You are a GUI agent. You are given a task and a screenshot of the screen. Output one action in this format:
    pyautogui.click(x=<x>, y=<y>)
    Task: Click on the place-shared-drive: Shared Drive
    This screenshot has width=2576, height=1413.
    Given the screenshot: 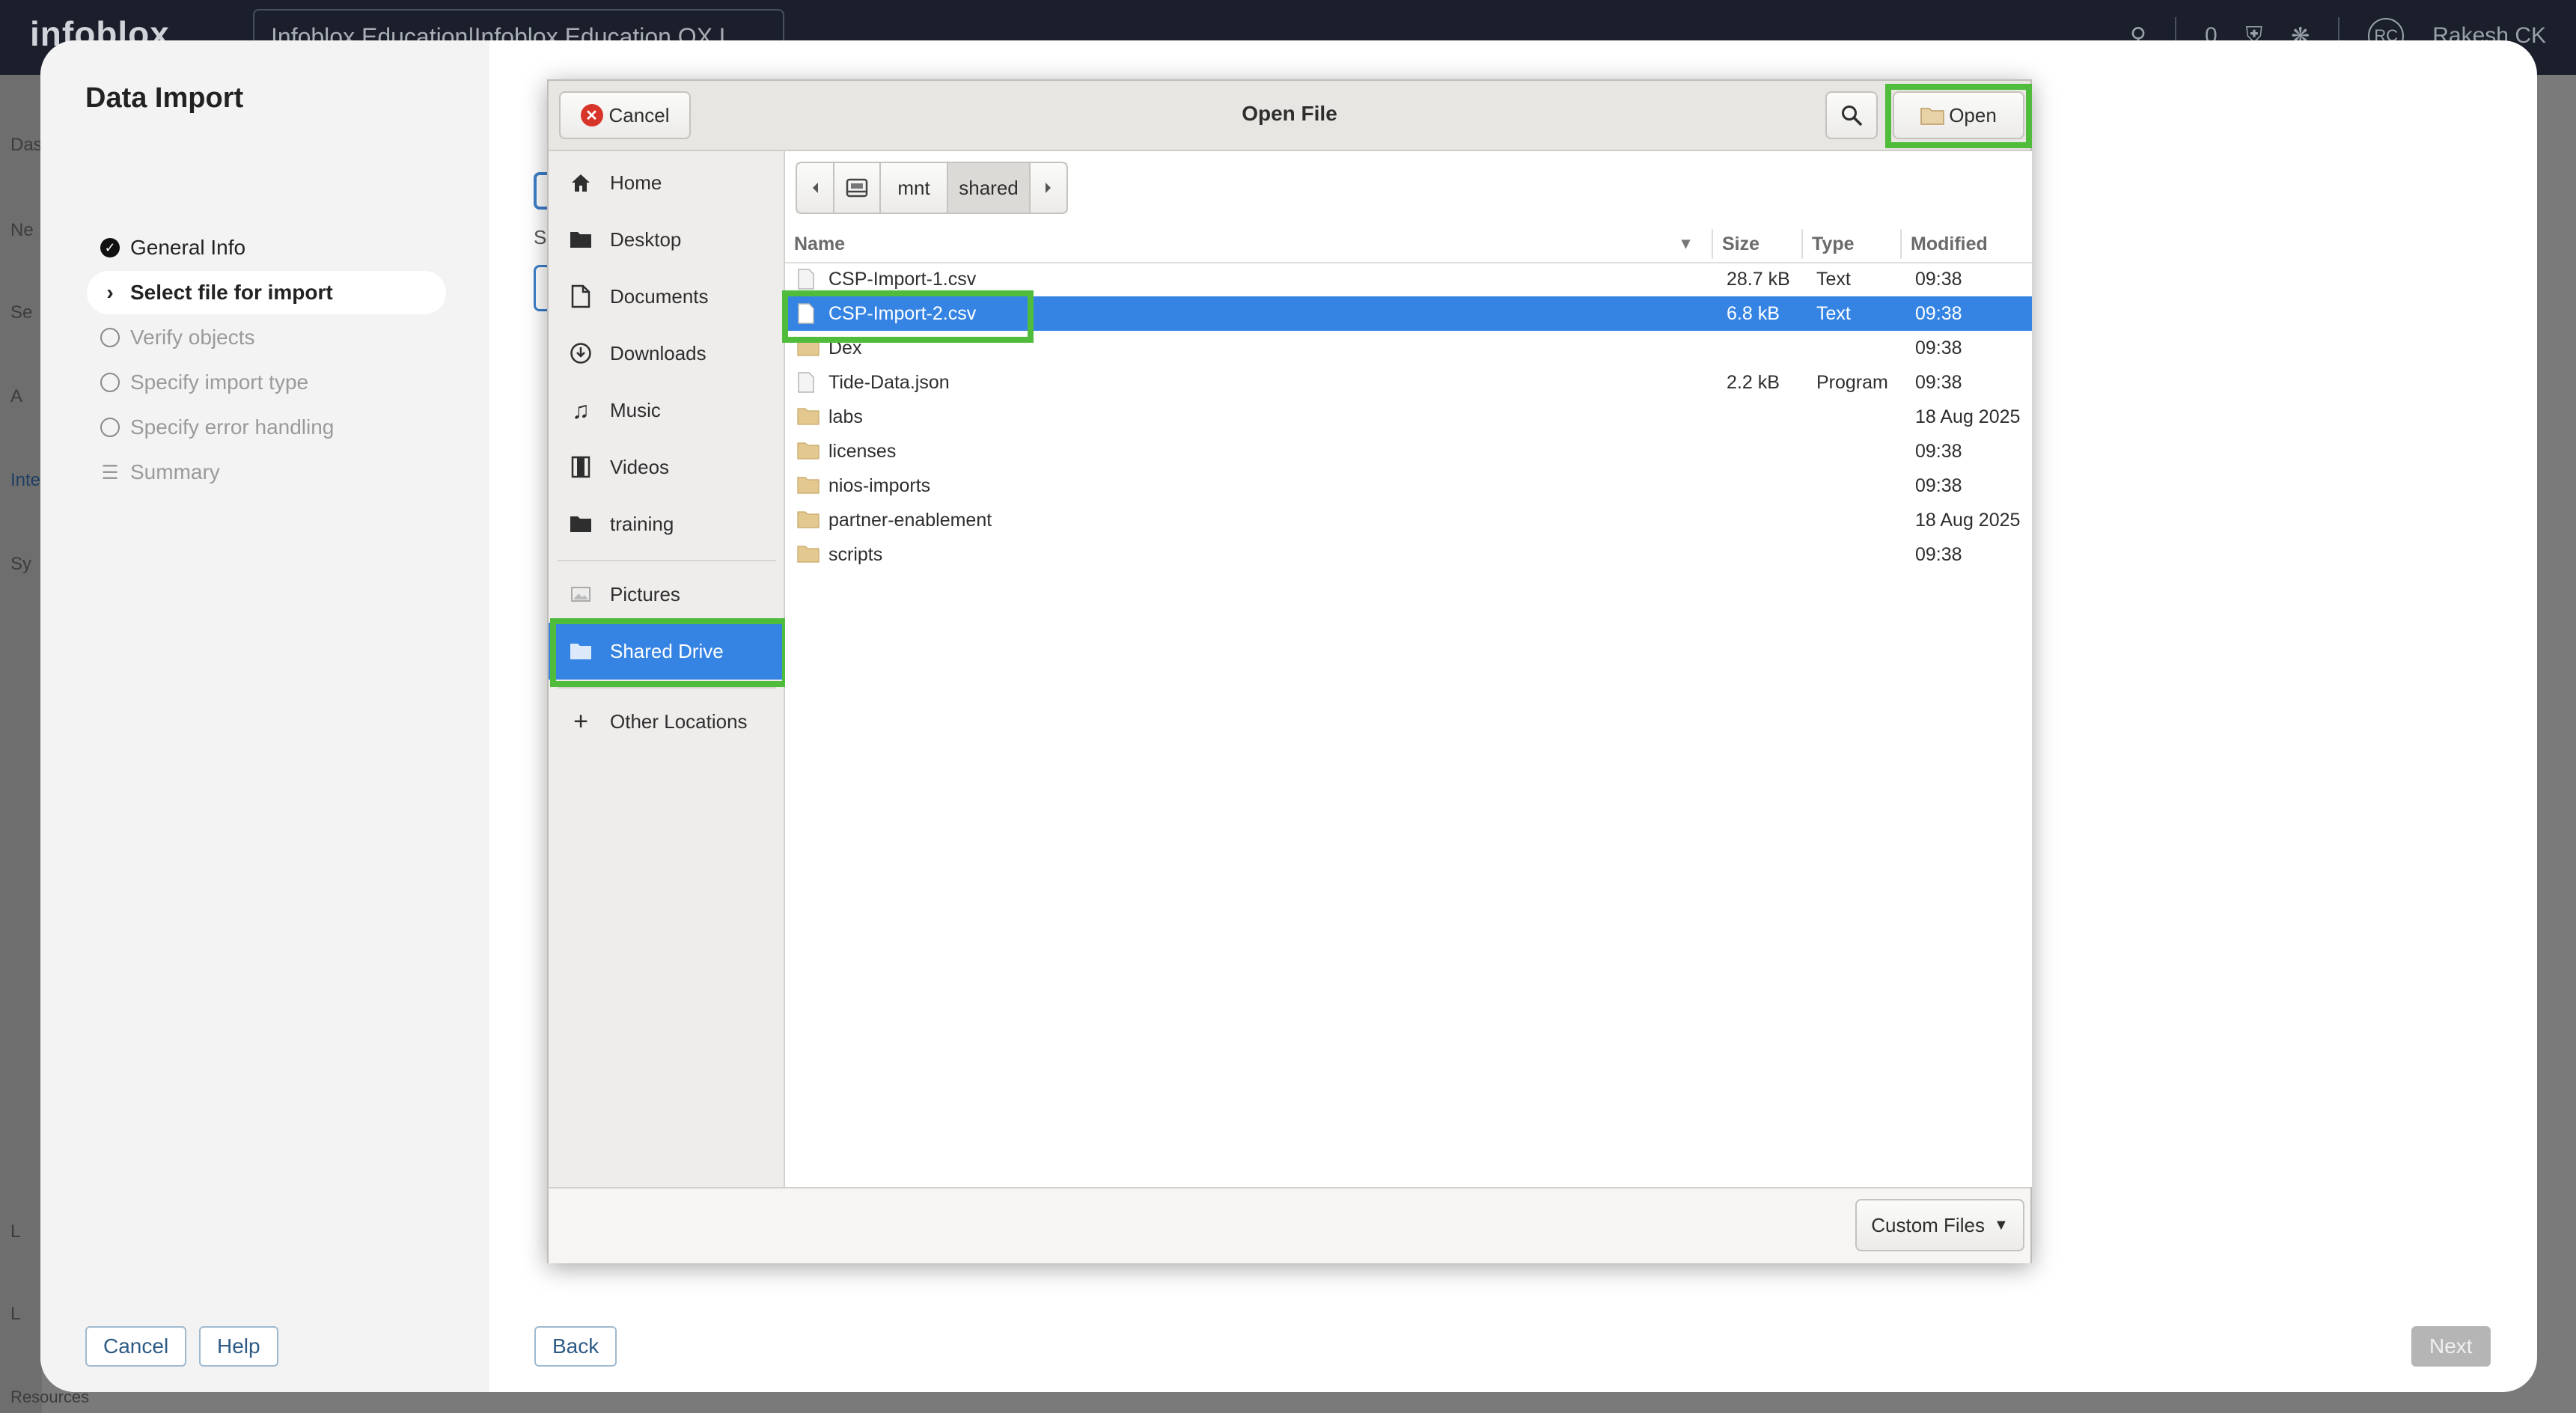 What is the action you would take?
    pyautogui.click(x=666, y=651)
    